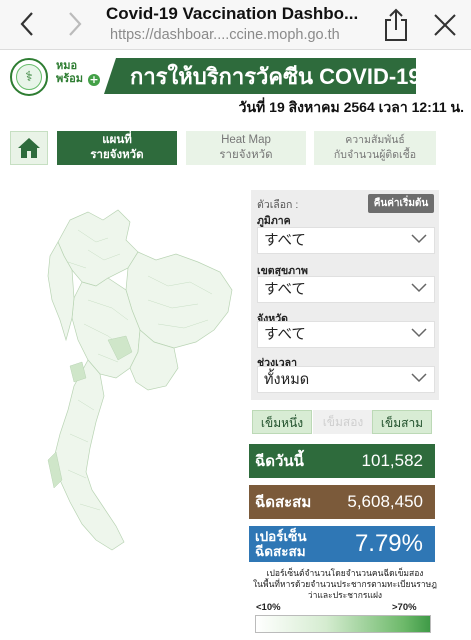  Describe the element at coordinates (343, 624) in the screenshot. I see `legend-color-scale` at that location.